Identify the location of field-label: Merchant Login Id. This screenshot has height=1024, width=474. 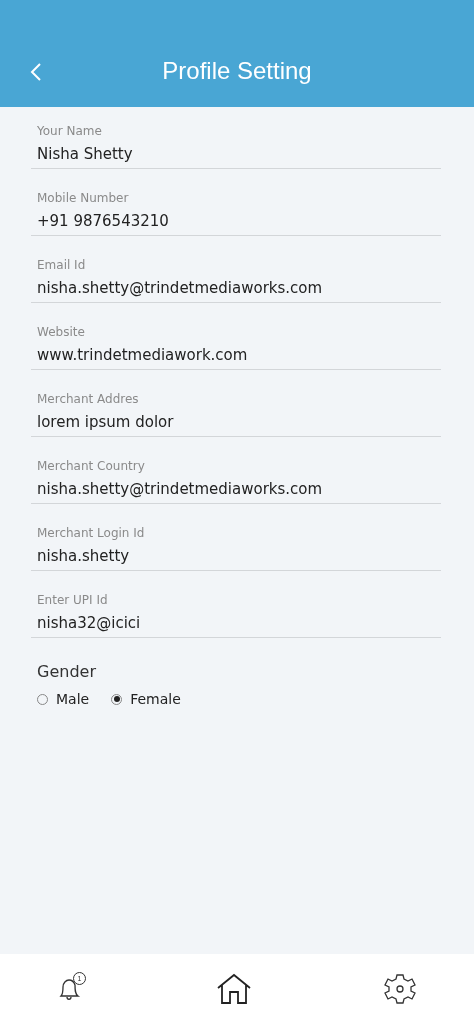
(91, 533).